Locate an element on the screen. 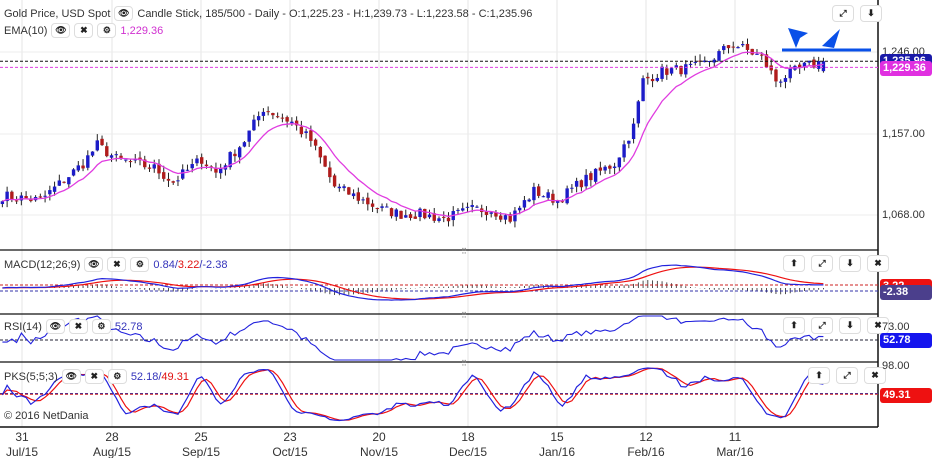 The height and width of the screenshot is (458, 935). price-axis-label: 1,157.00 is located at coordinates (903, 134).